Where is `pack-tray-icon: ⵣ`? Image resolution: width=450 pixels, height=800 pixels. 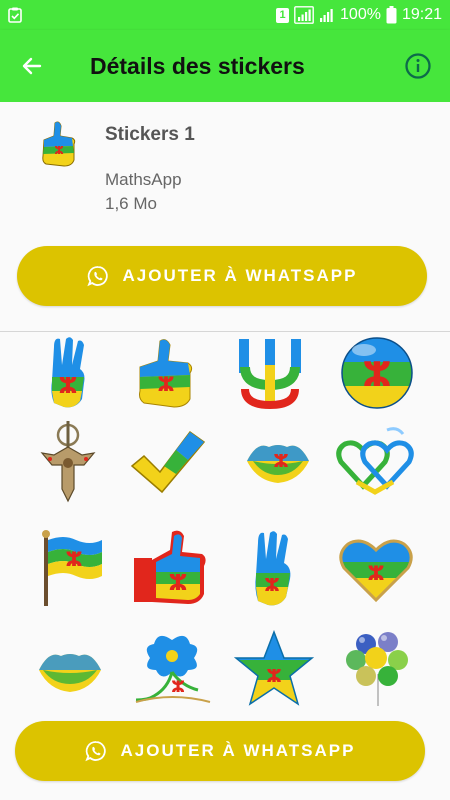
pack-tray-icon: ⵣ is located at coordinates (58, 145).